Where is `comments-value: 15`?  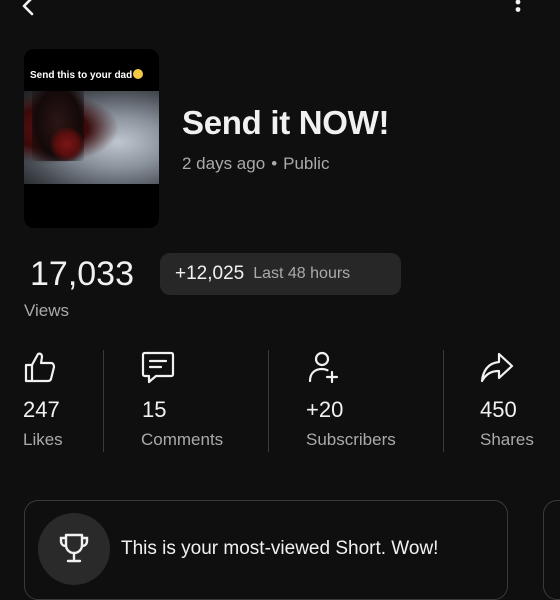 comments-value: 15 is located at coordinates (154, 409).